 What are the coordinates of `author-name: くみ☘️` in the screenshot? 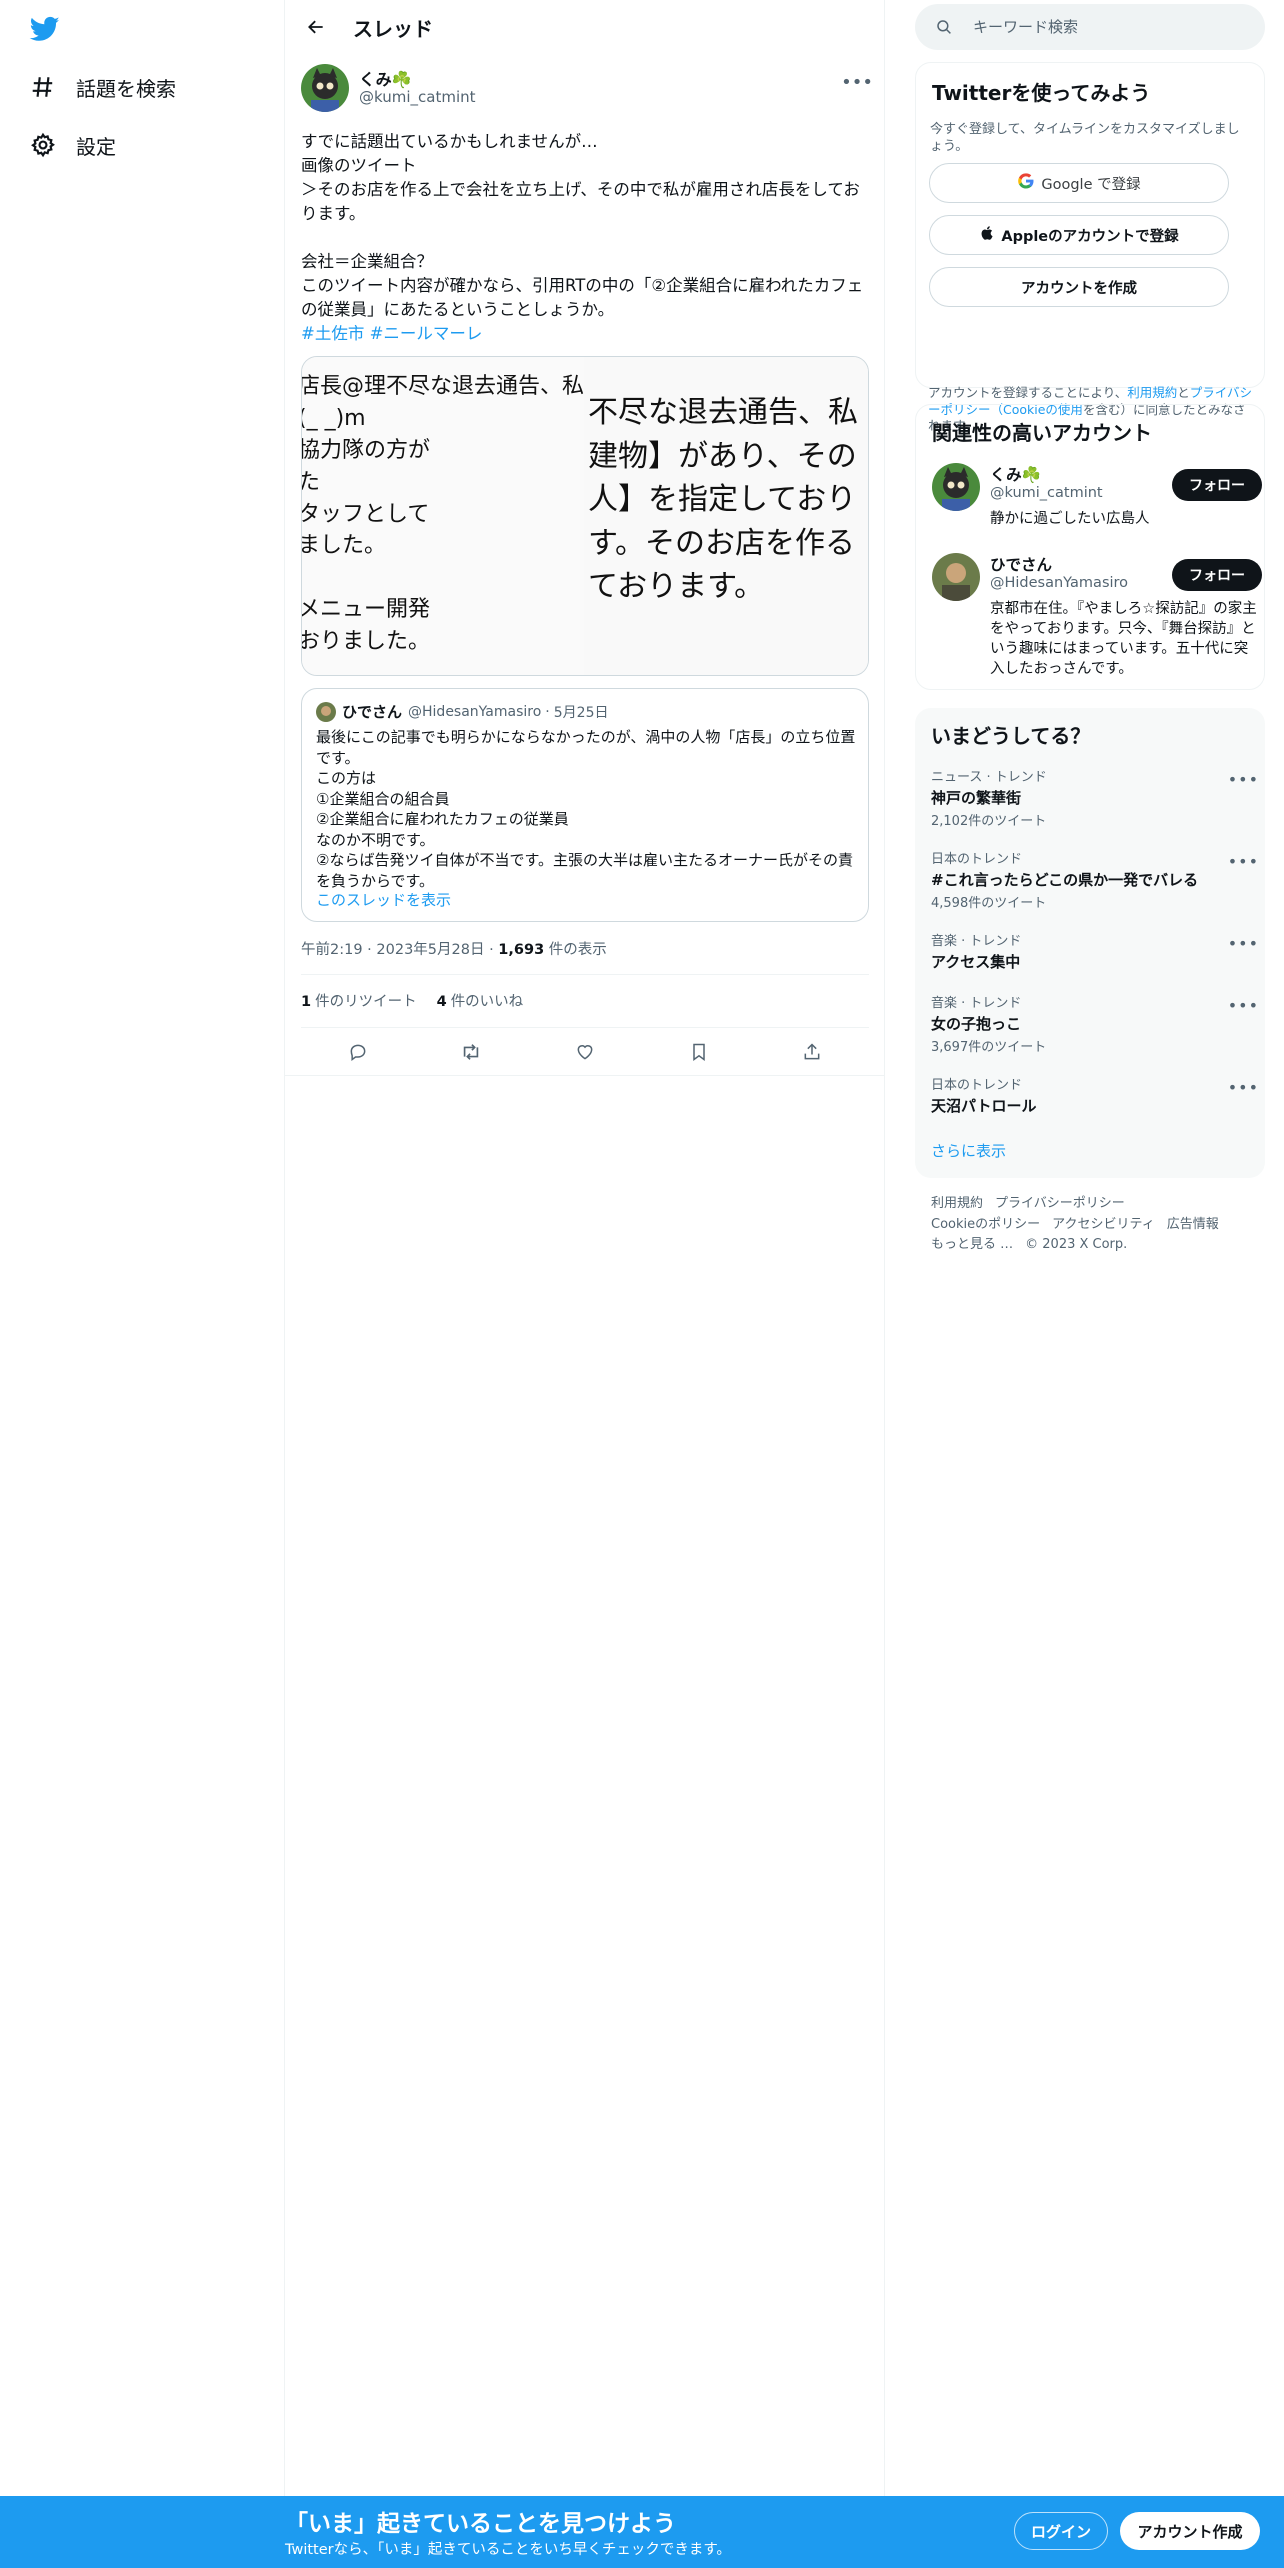 It's located at (385, 78).